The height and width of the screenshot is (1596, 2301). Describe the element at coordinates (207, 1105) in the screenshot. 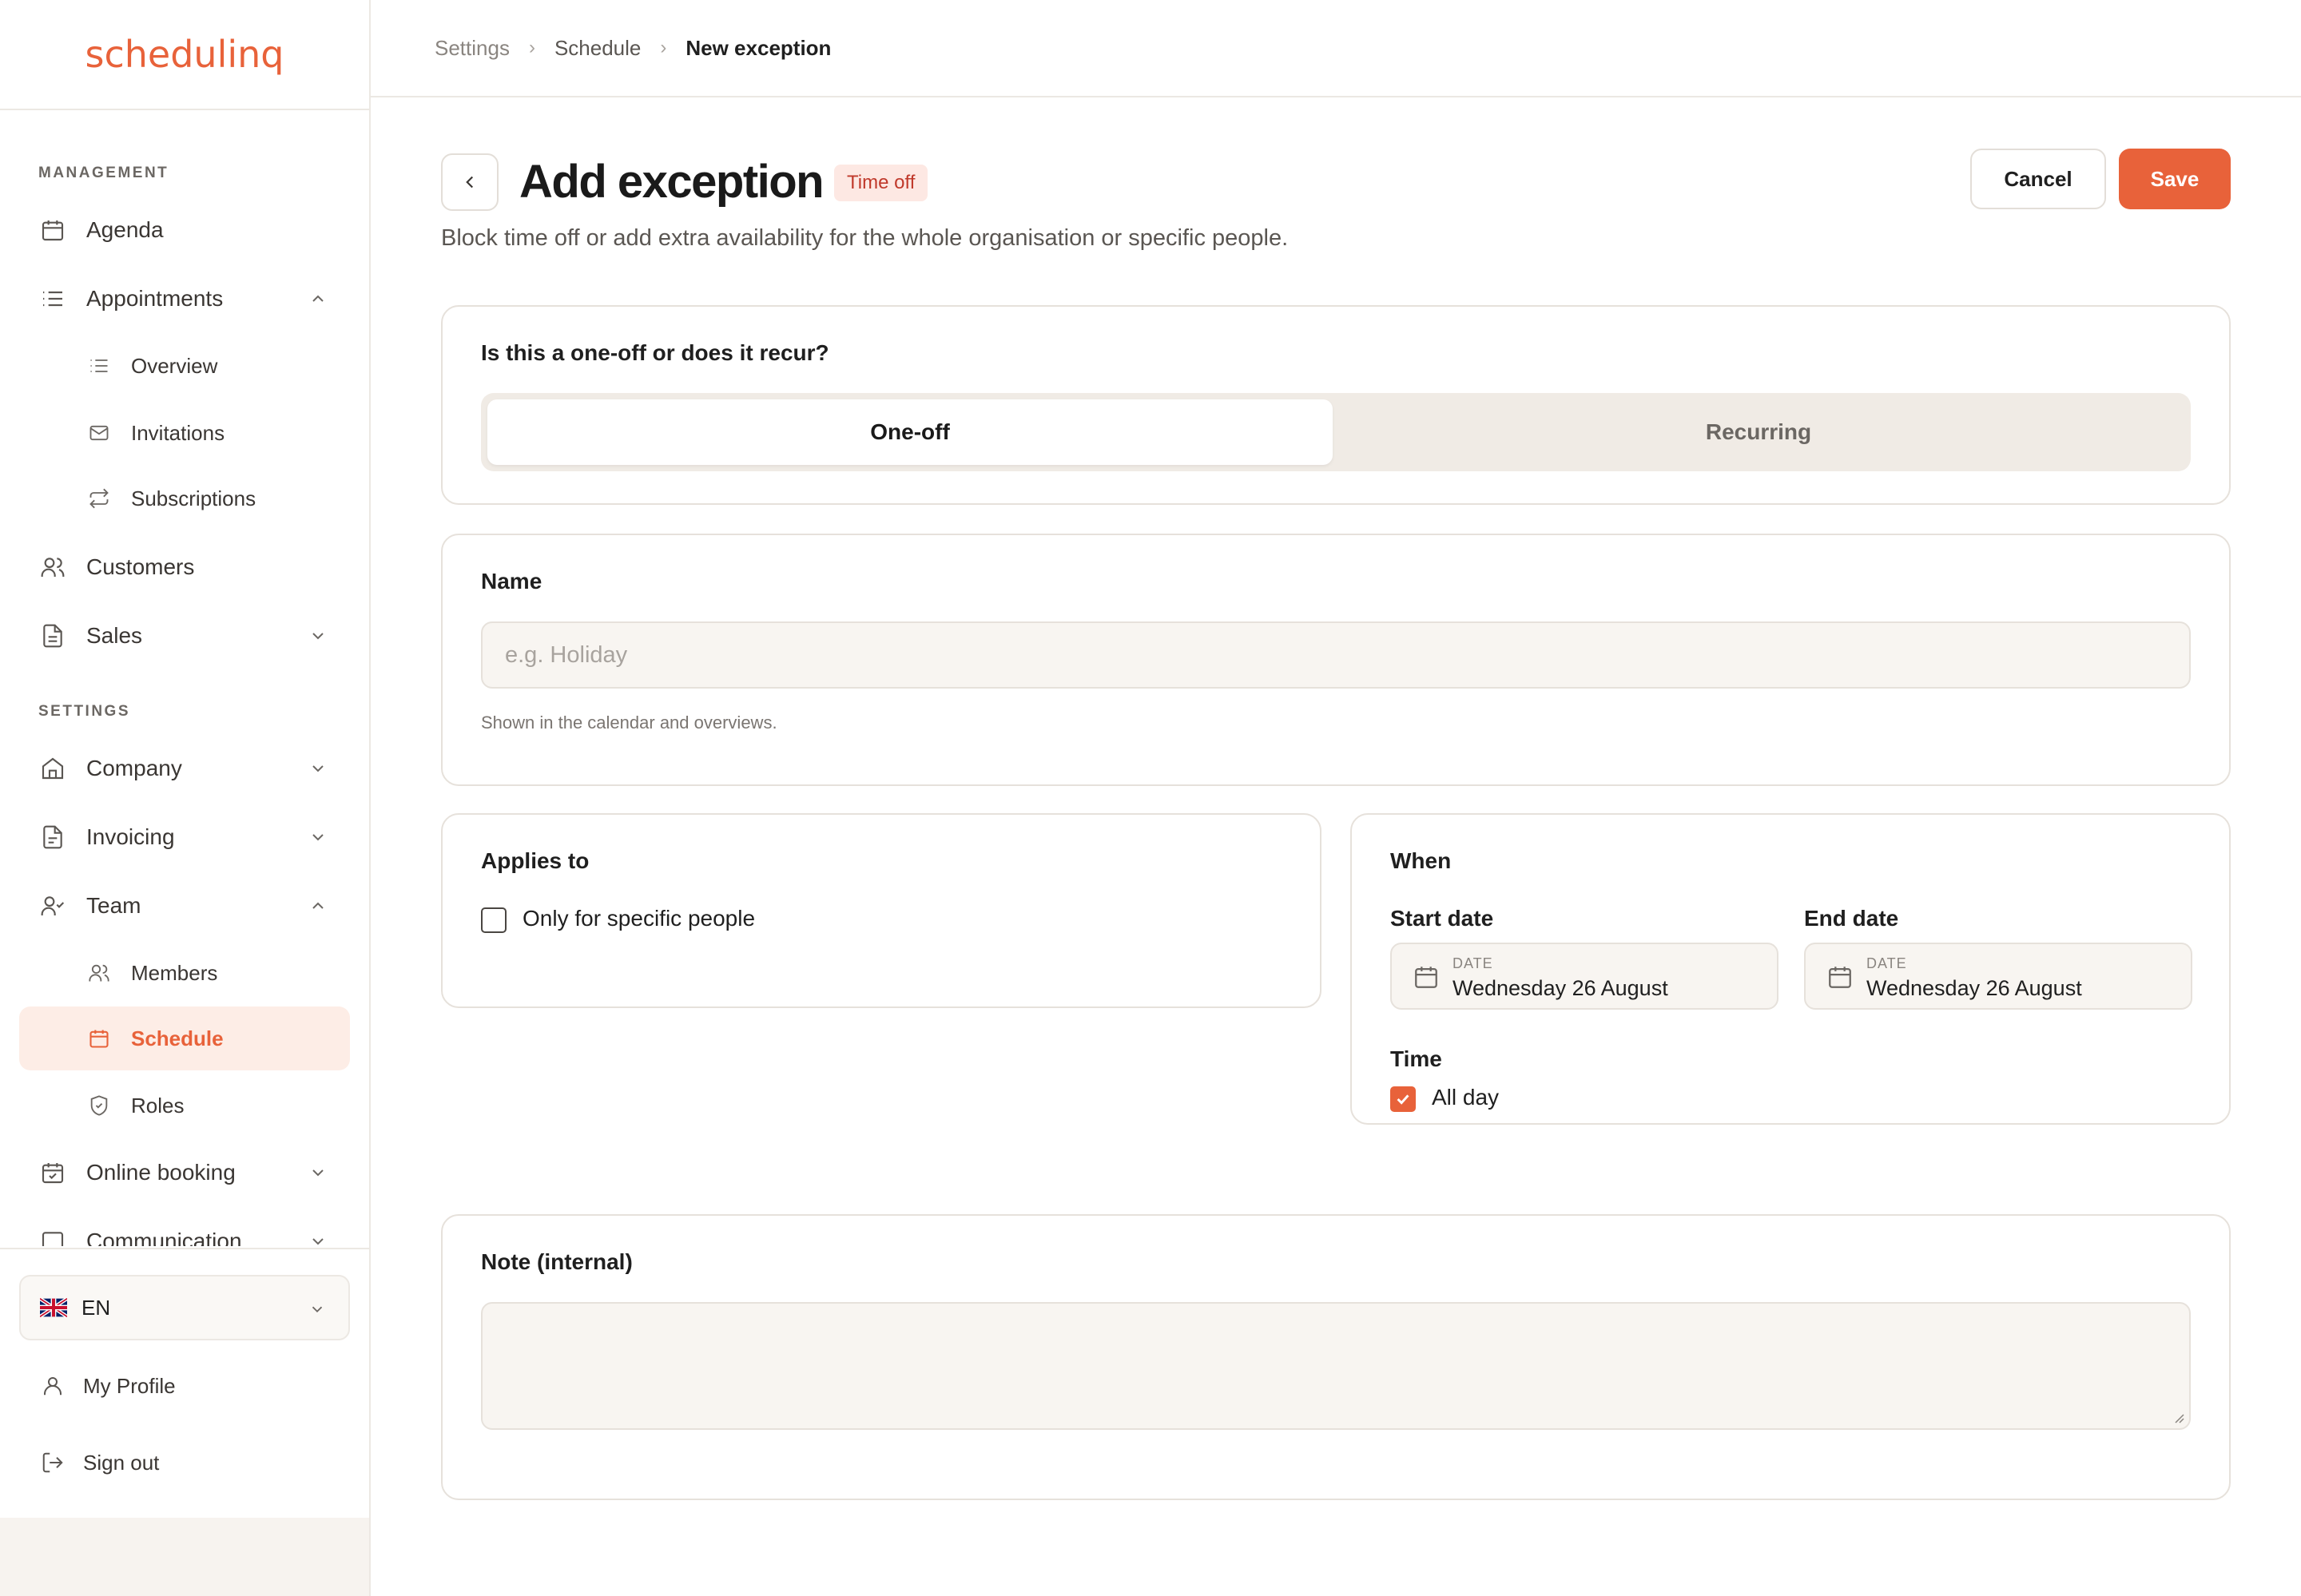

I see `sidebar-item-roles: Roles` at that location.